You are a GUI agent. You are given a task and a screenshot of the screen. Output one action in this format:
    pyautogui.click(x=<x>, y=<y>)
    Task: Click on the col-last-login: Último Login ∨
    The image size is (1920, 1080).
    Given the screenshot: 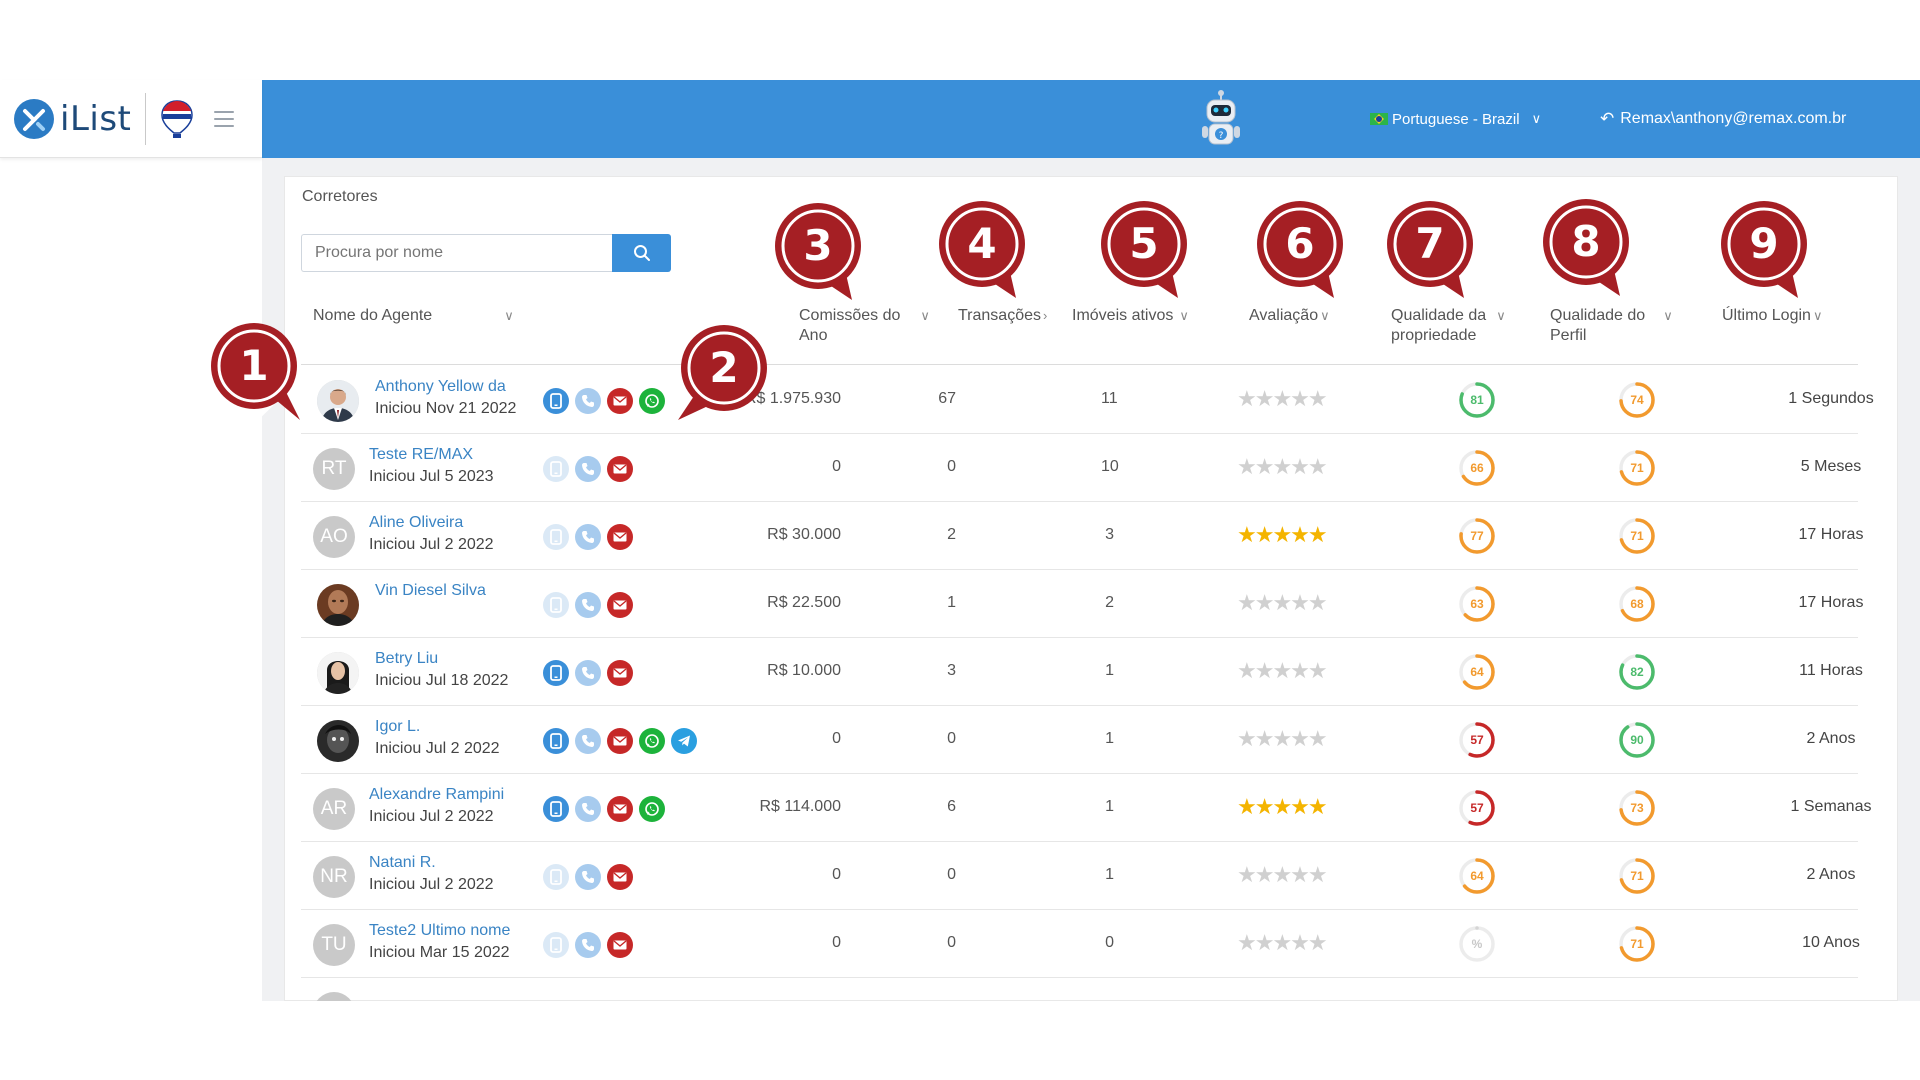 What is the action you would take?
    pyautogui.click(x=1772, y=316)
    